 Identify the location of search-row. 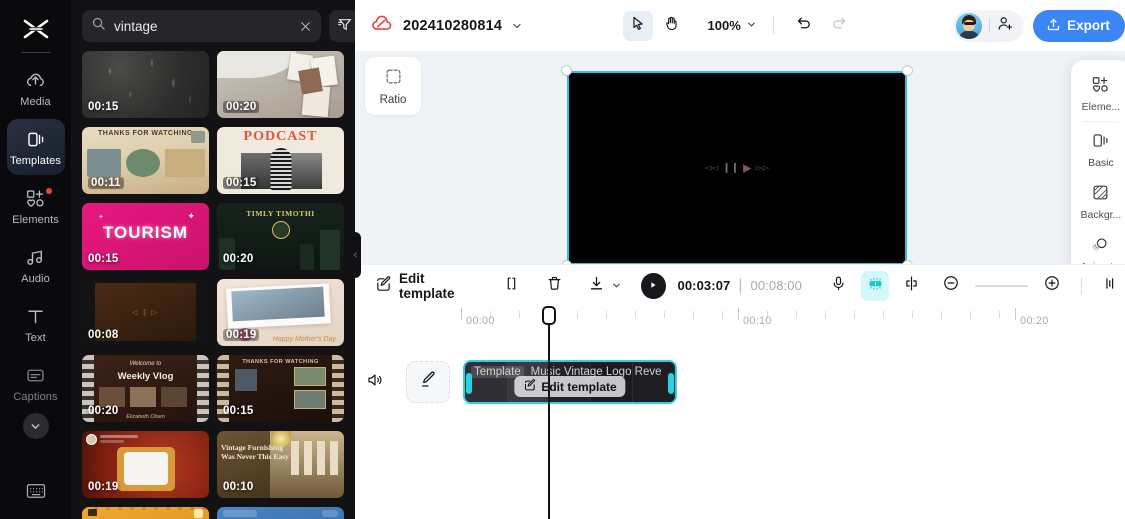
(216, 25).